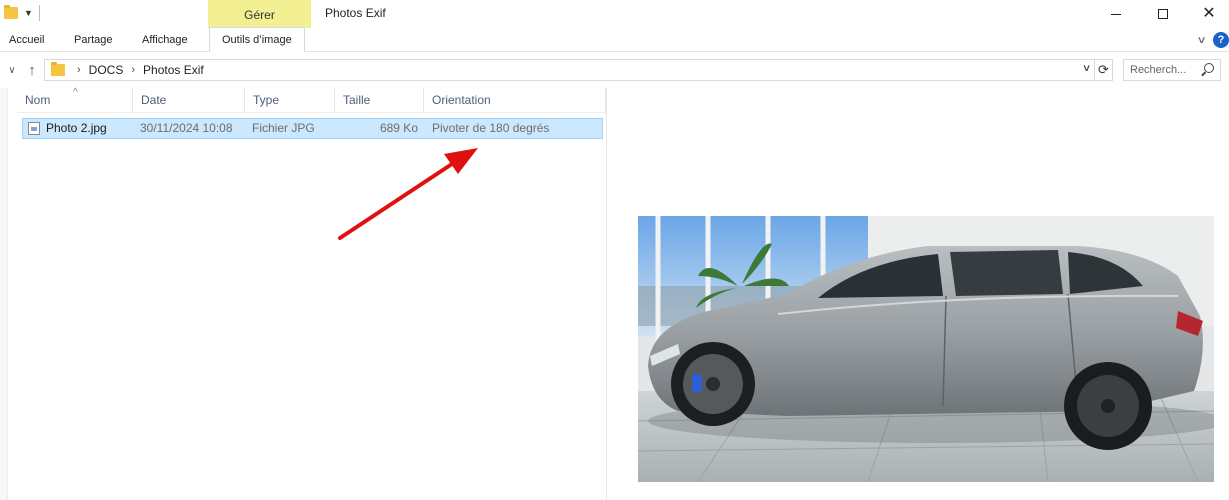  I want to click on column-header-name: Nom ^, so click(75, 100).